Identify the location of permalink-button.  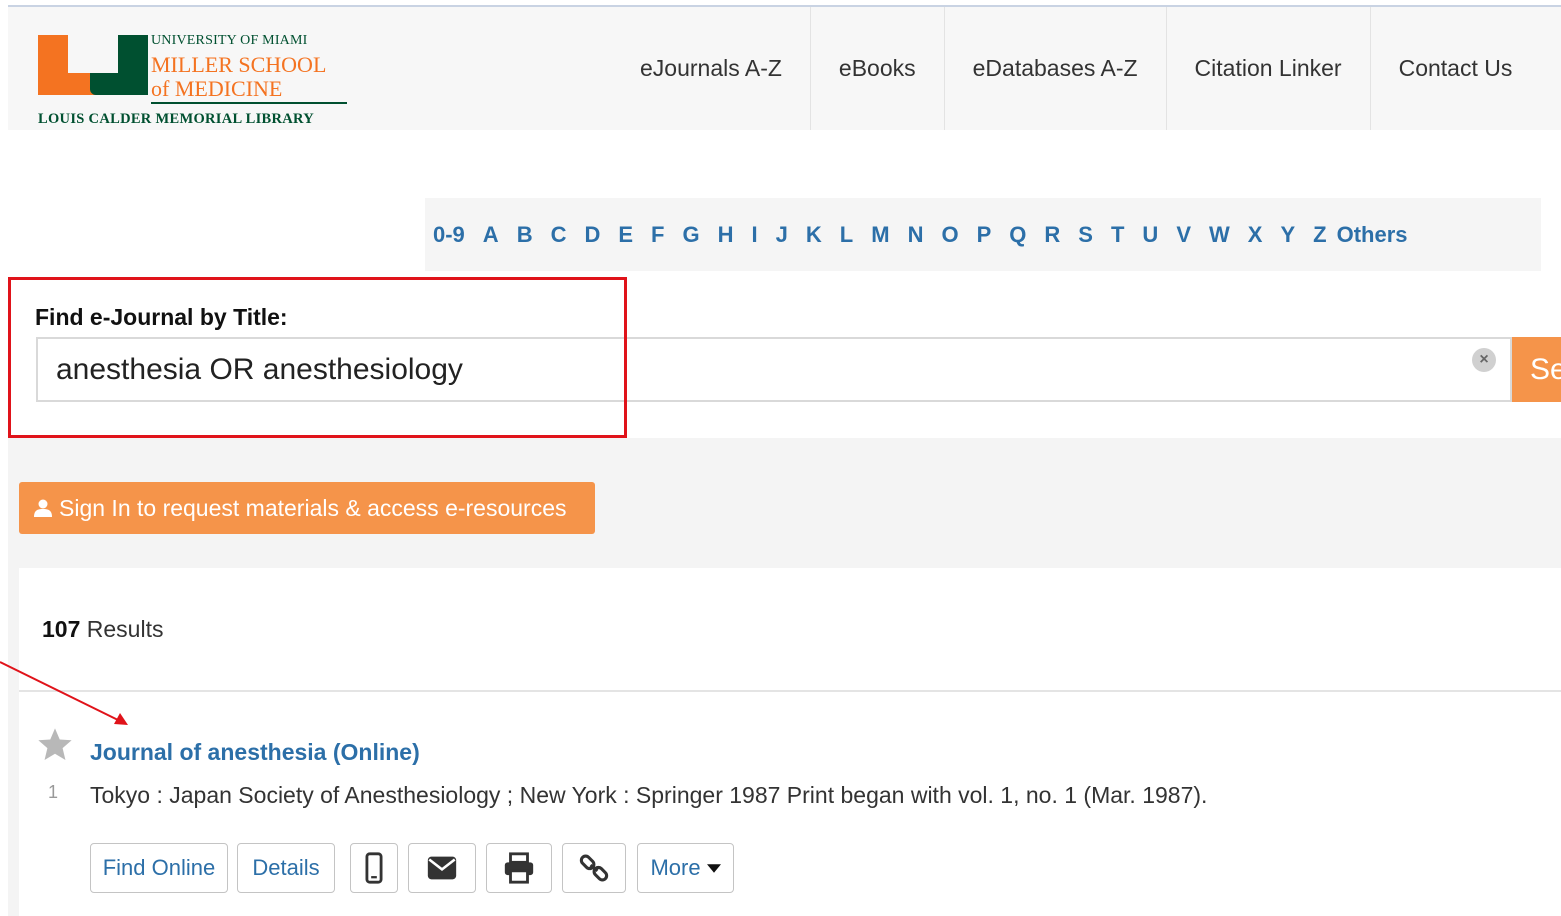
(594, 868).